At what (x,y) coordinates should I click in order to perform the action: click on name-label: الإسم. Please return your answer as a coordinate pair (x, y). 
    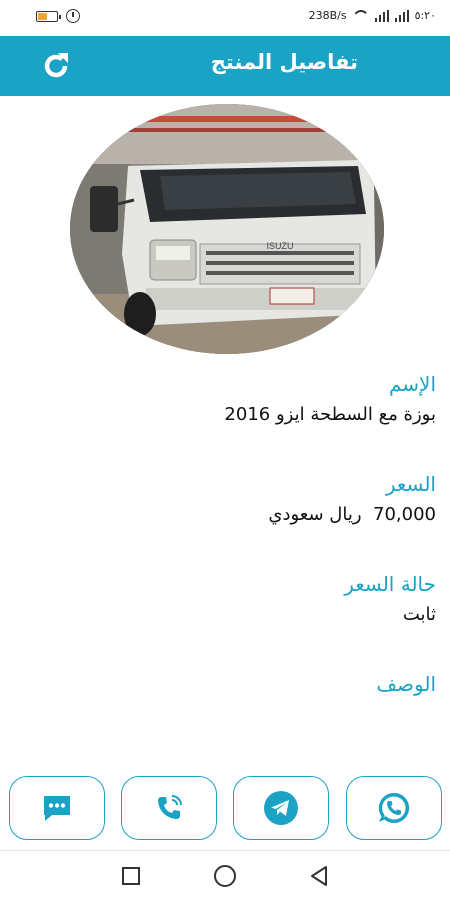
    Looking at the image, I should click on (412, 384).